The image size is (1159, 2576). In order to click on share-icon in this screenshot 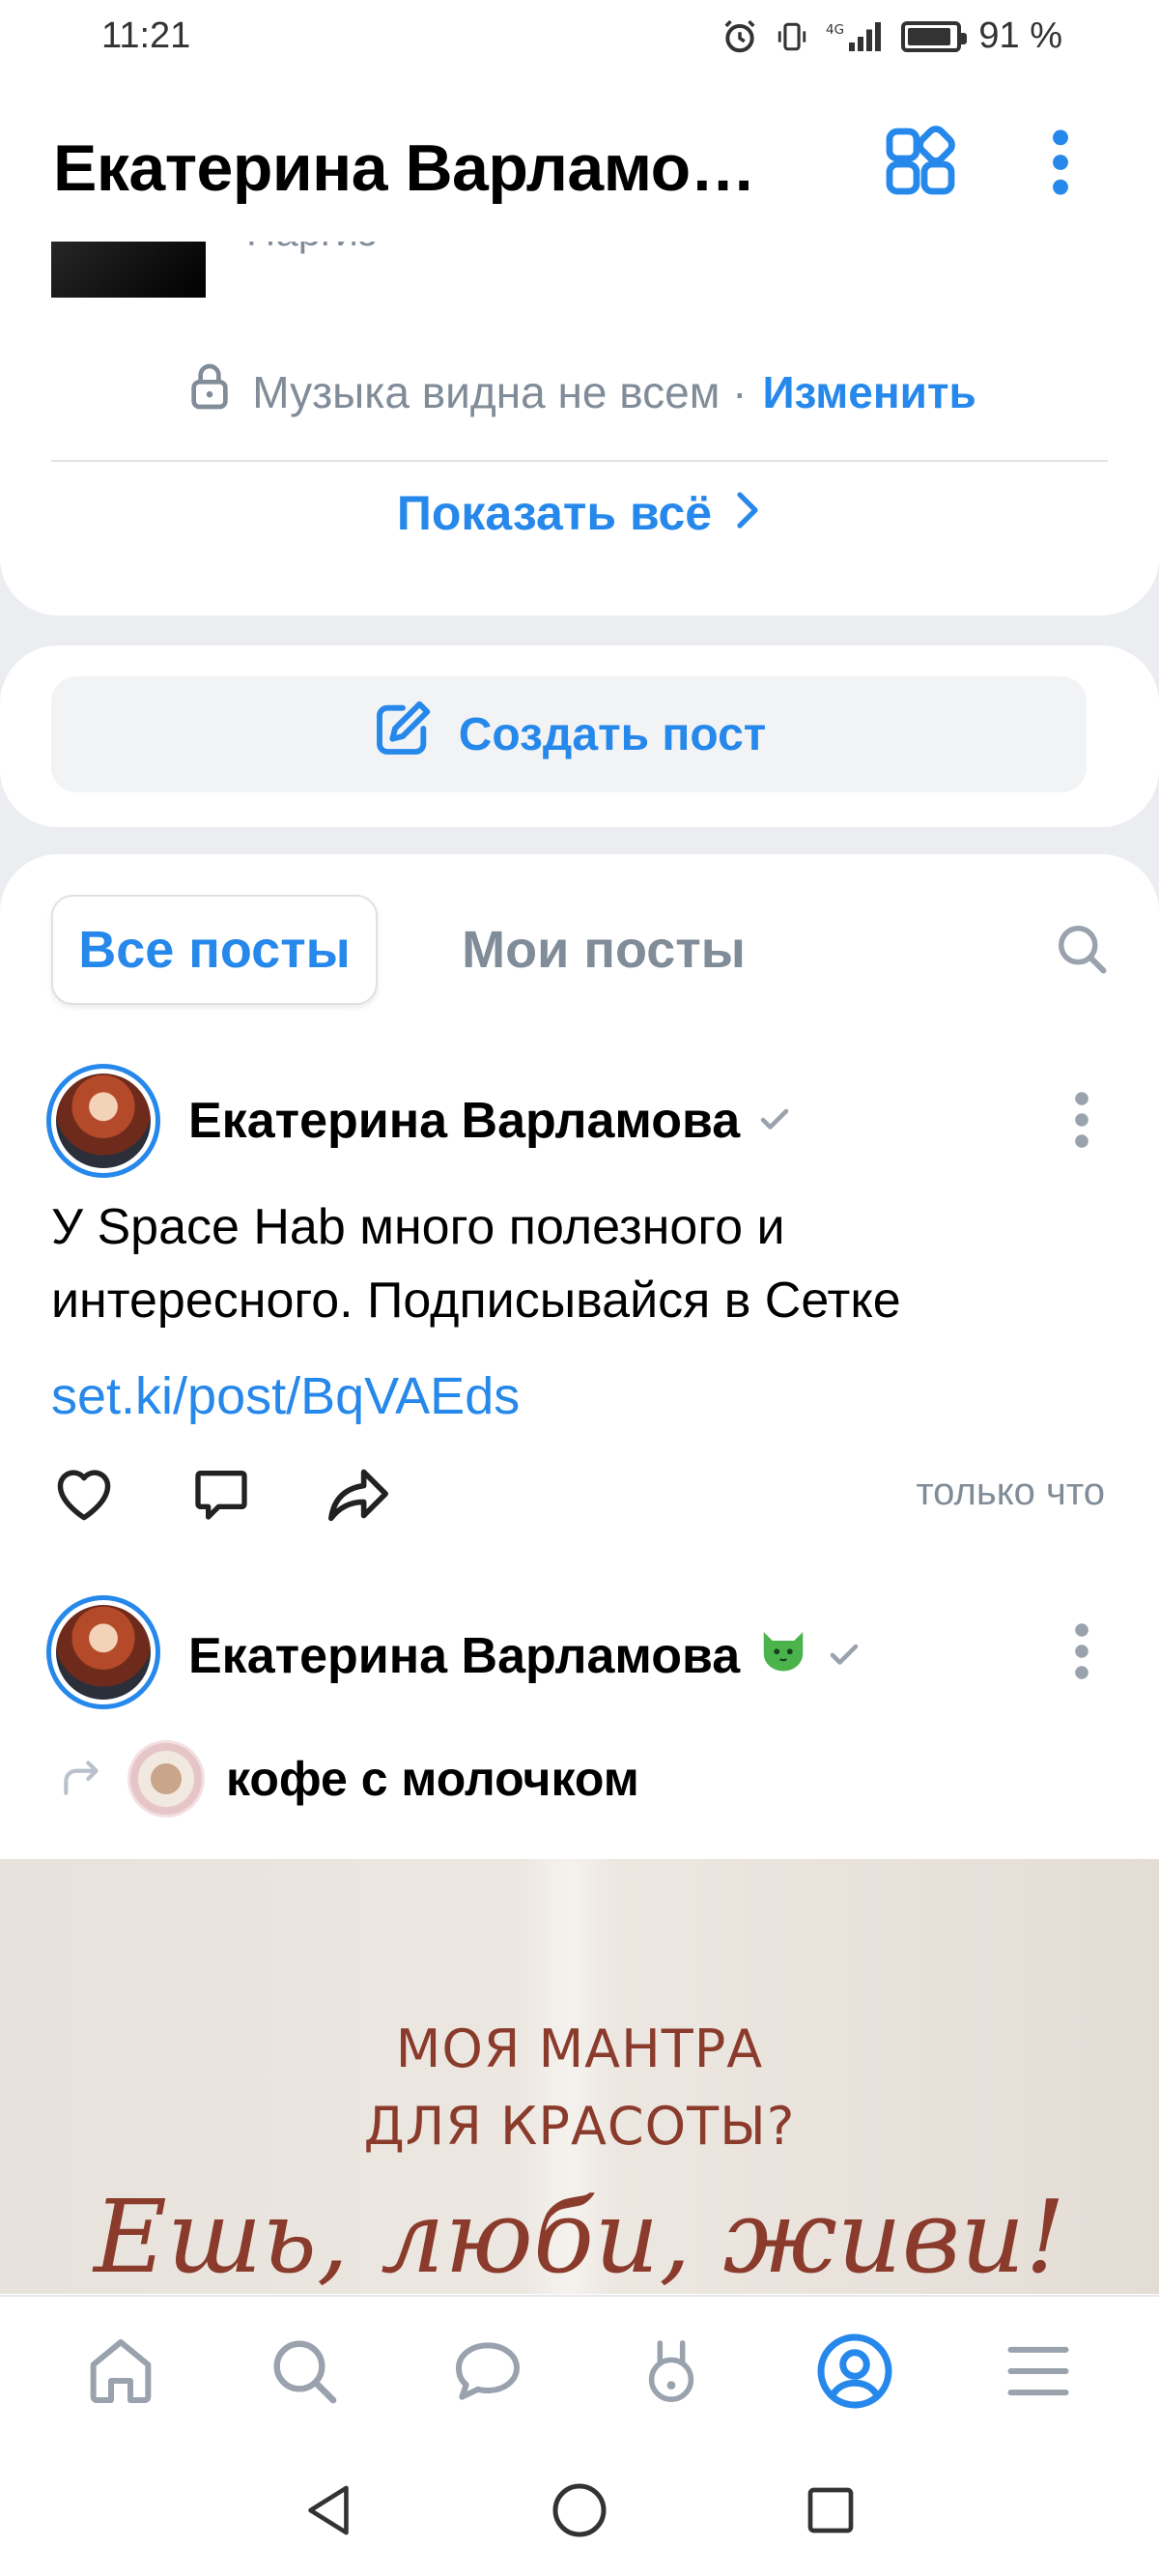, I will do `click(358, 1497)`.